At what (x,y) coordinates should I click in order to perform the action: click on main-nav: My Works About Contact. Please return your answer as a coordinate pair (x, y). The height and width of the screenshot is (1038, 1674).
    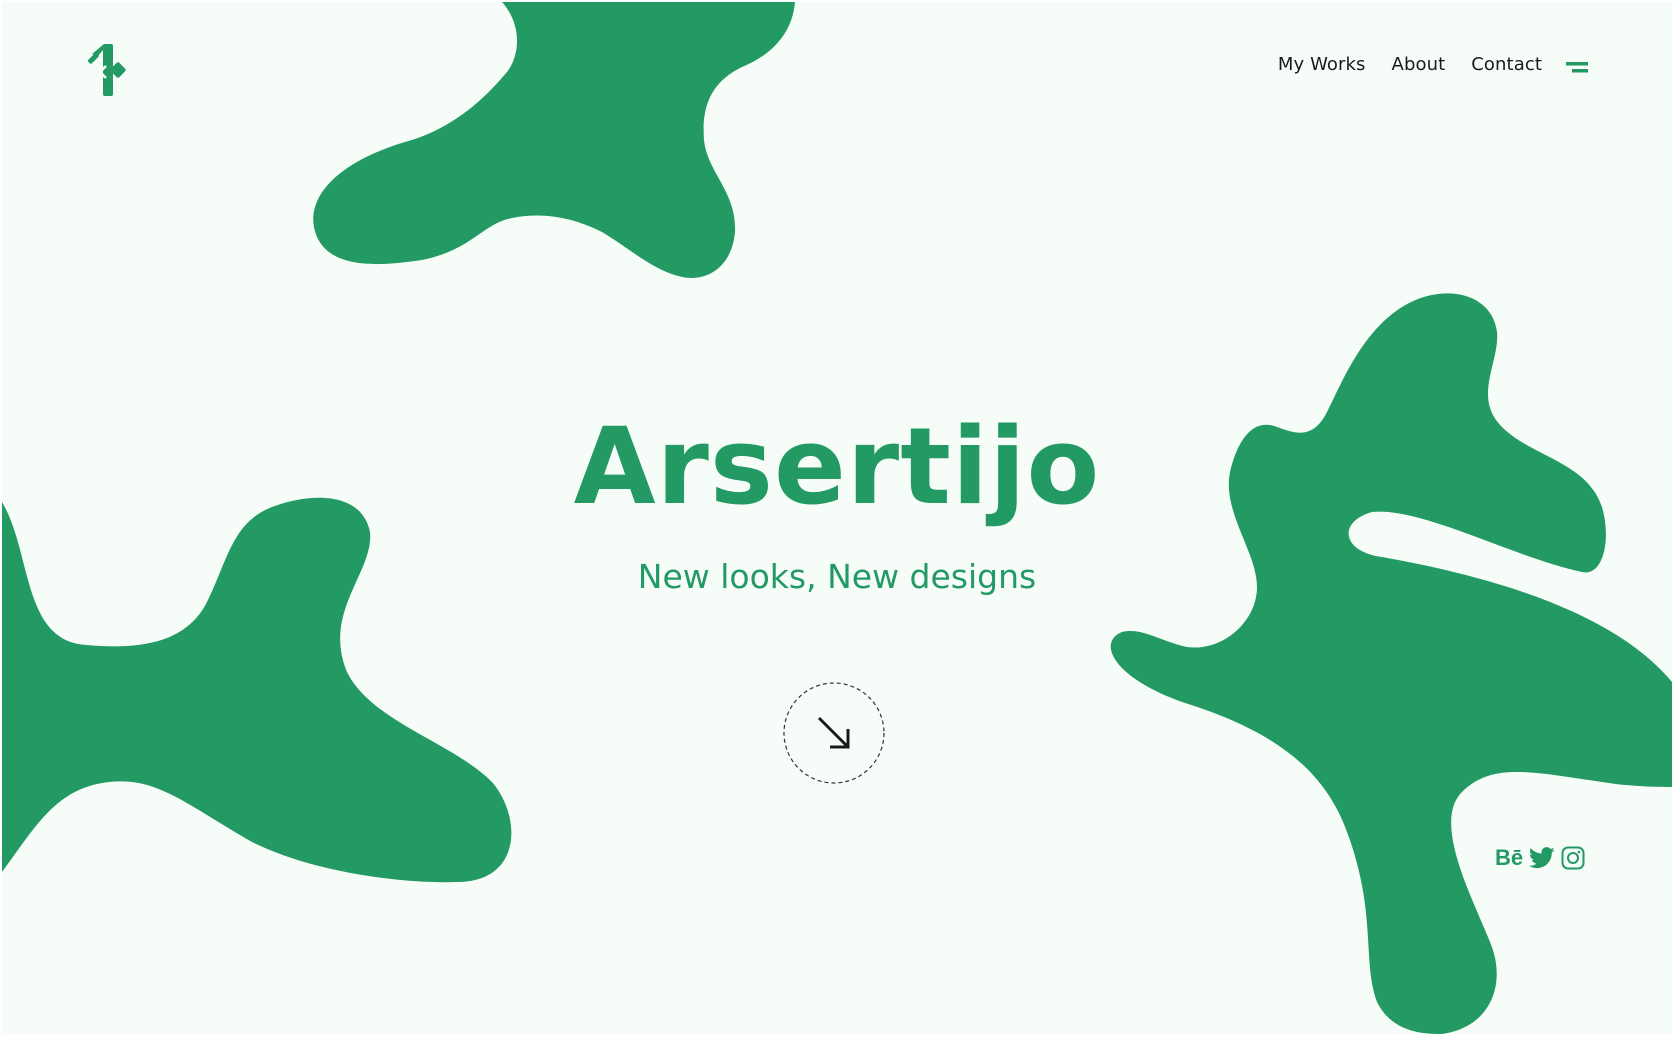
    Looking at the image, I should click on (1410, 64).